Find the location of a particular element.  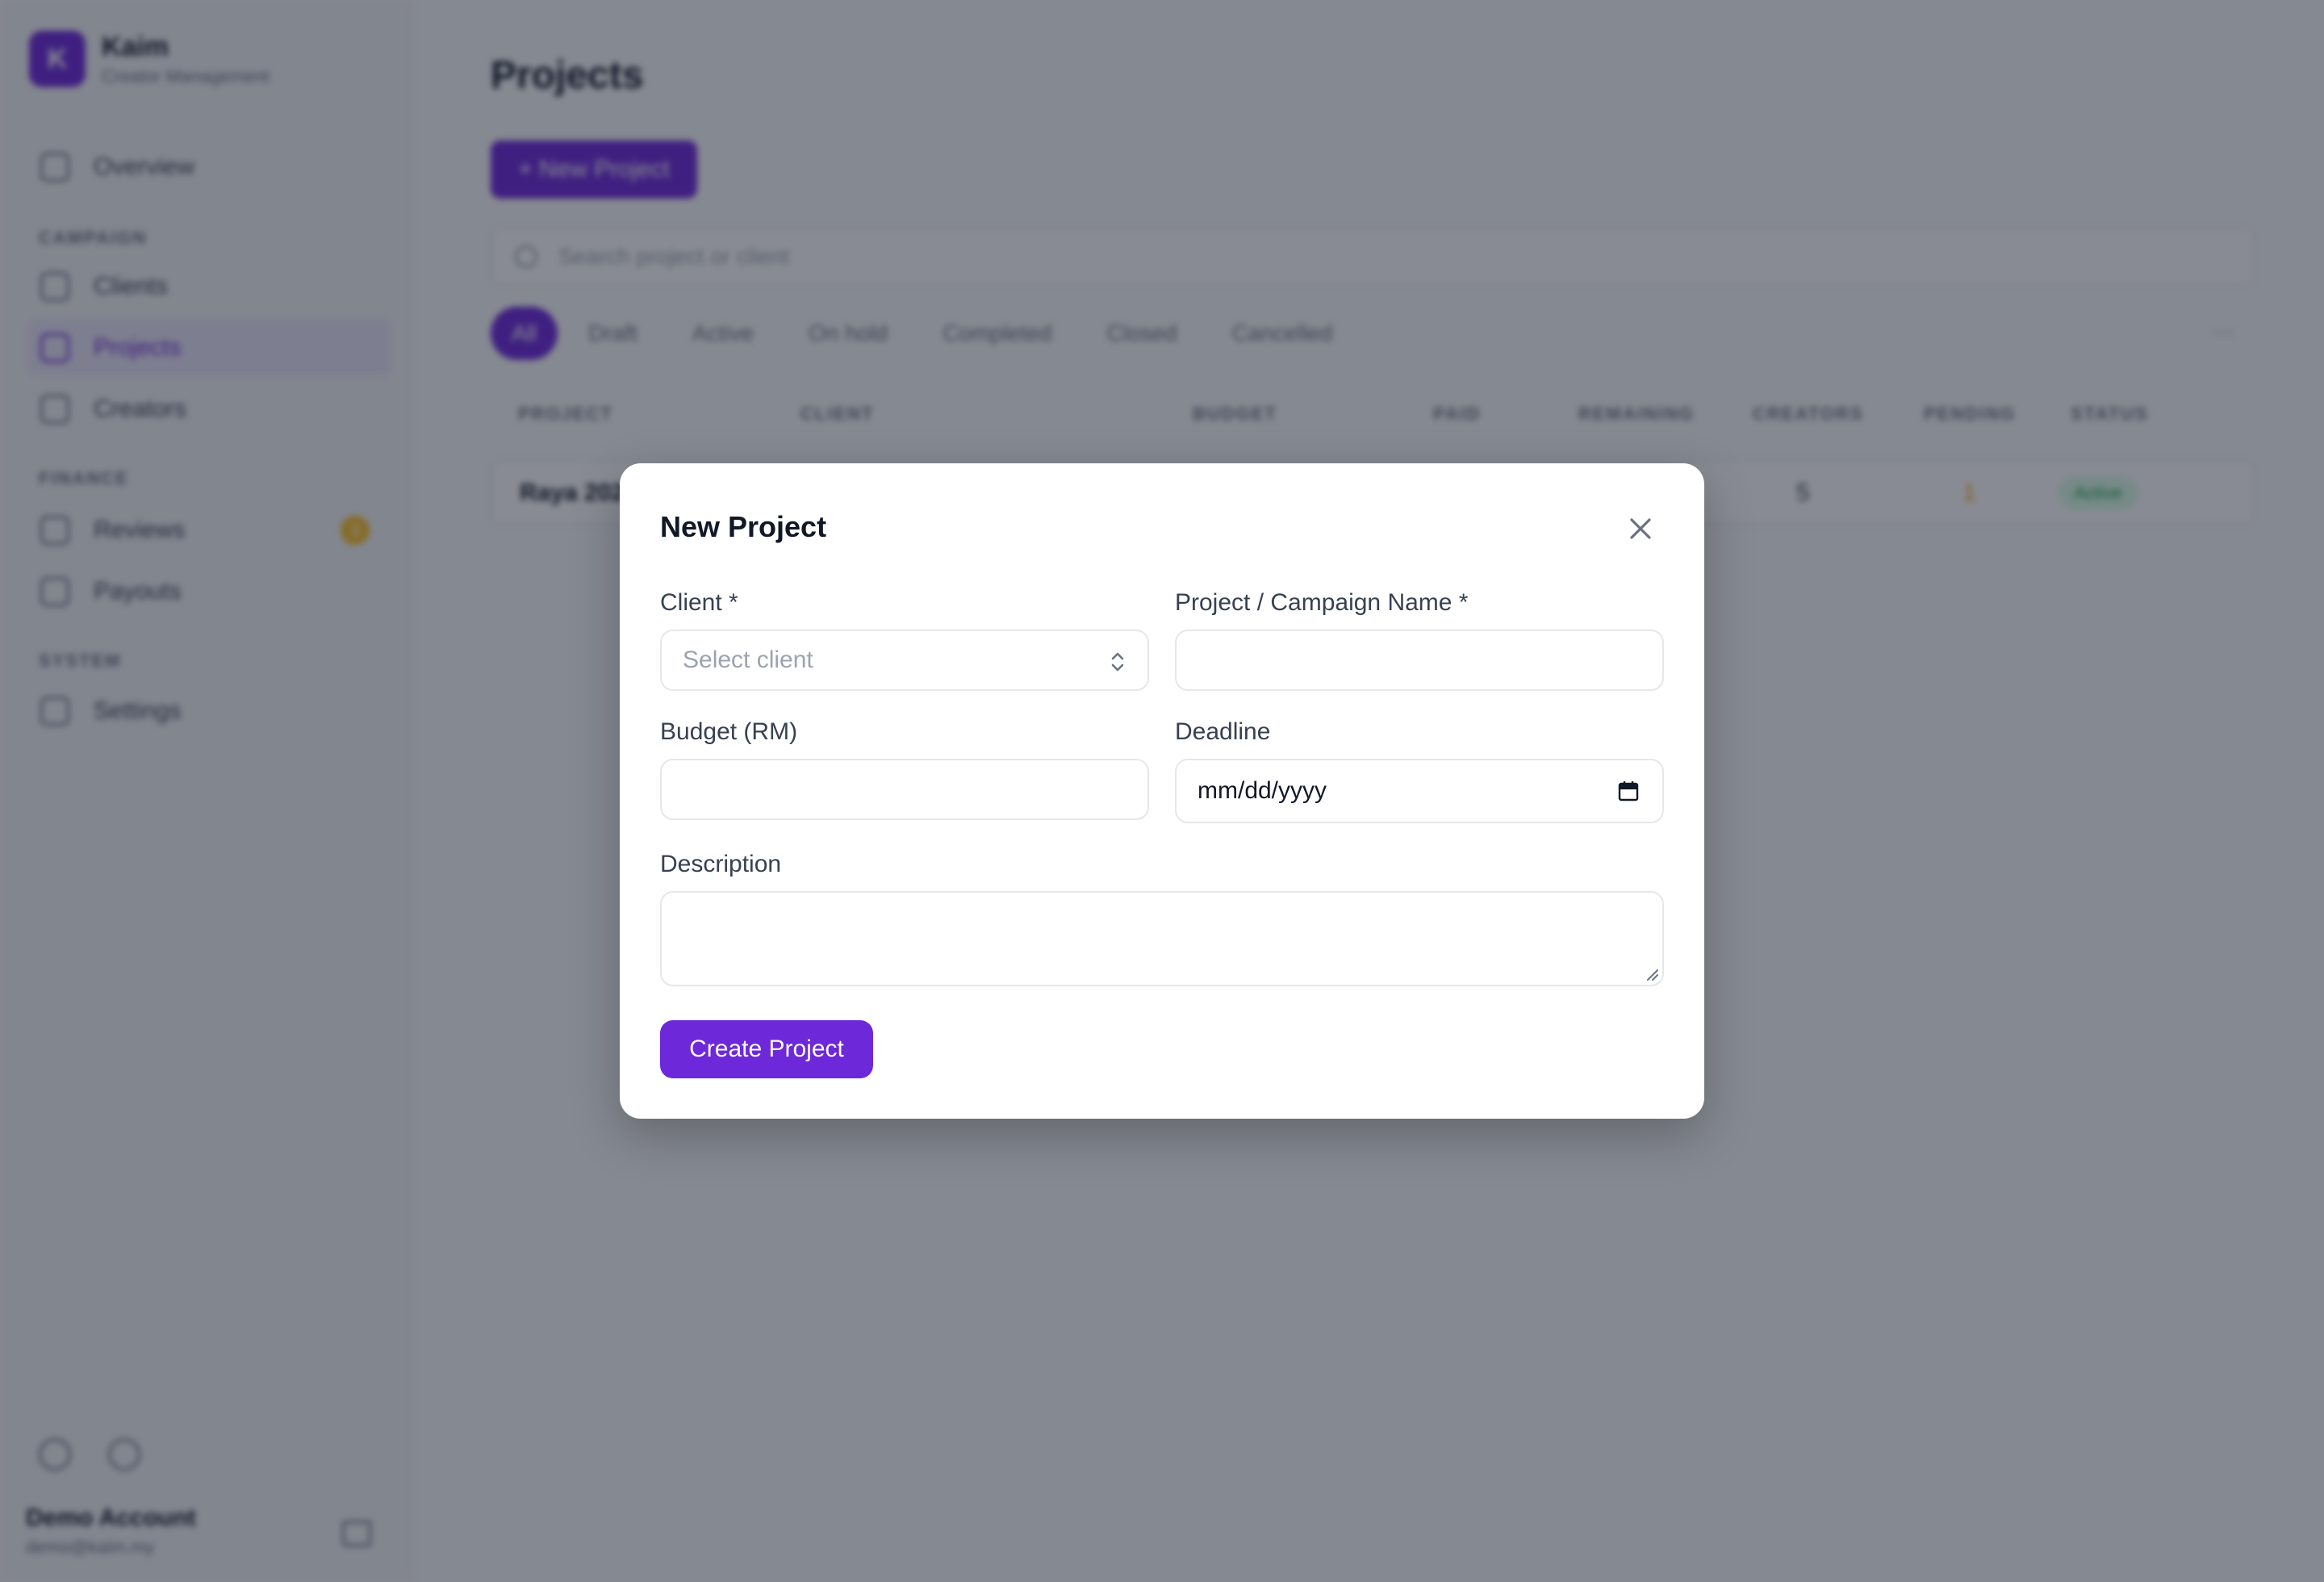

project-name-input is located at coordinates (1419, 660).